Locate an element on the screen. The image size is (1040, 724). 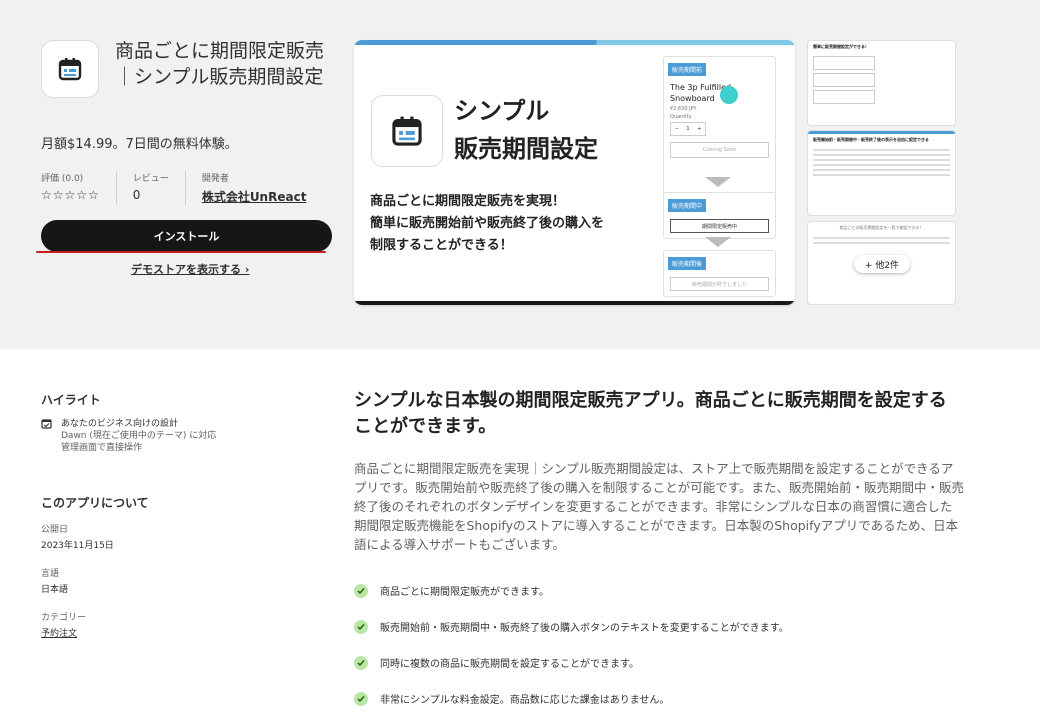
quantity-stepper: −1 + is located at coordinates (688, 129).